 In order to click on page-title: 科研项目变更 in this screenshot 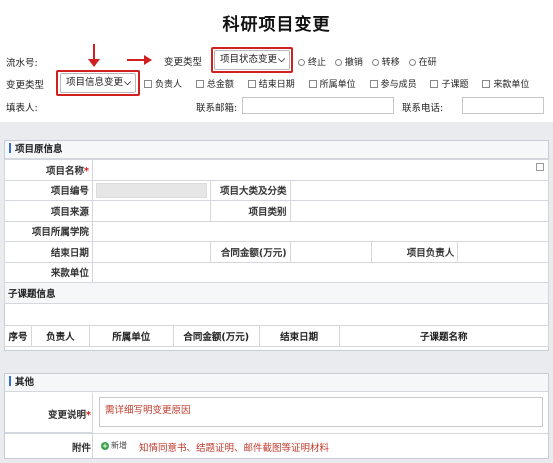, I will do `click(276, 25)`.